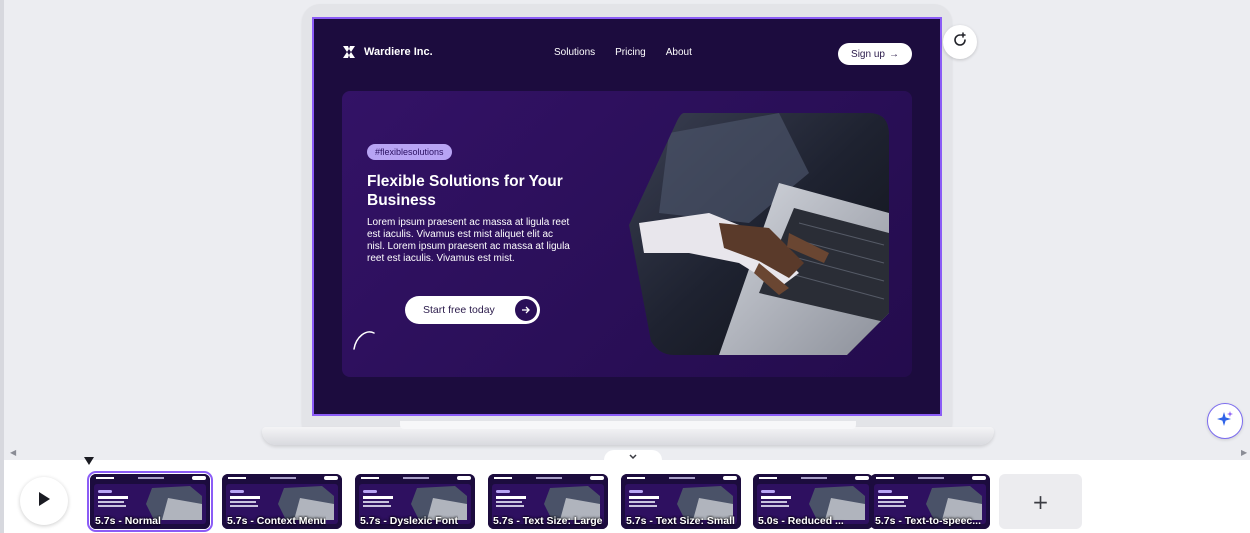 The image size is (1250, 533). What do you see at coordinates (128, 521) in the screenshot?
I see `clip-label: 5.7s - Normal` at bounding box center [128, 521].